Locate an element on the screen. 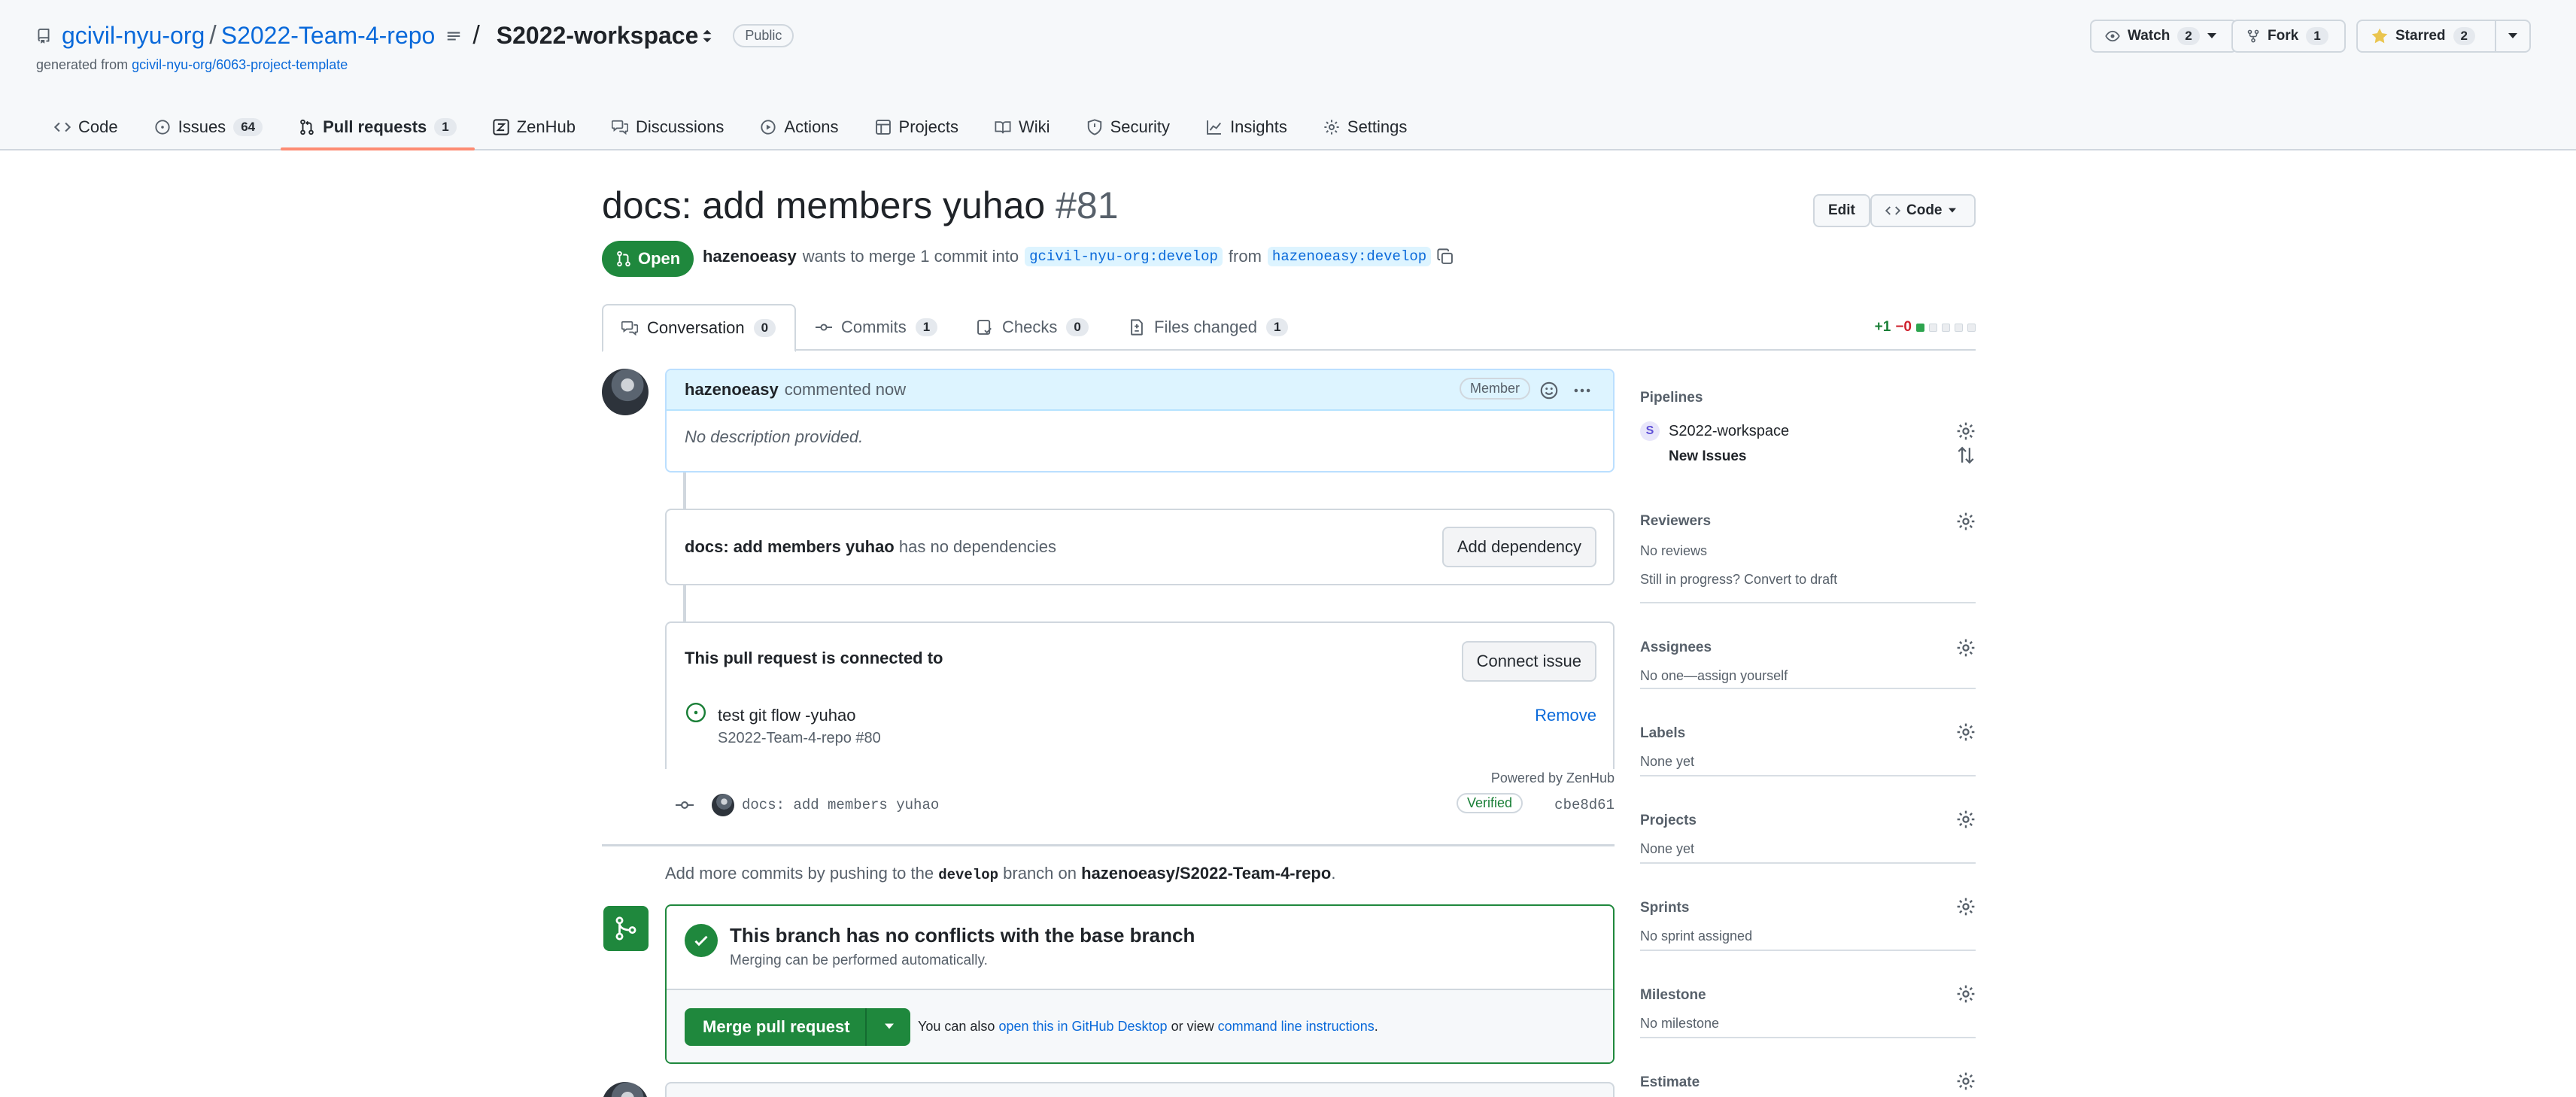 Image resolution: width=2576 pixels, height=1097 pixels. tab-wiki: Wiki is located at coordinates (1023, 127).